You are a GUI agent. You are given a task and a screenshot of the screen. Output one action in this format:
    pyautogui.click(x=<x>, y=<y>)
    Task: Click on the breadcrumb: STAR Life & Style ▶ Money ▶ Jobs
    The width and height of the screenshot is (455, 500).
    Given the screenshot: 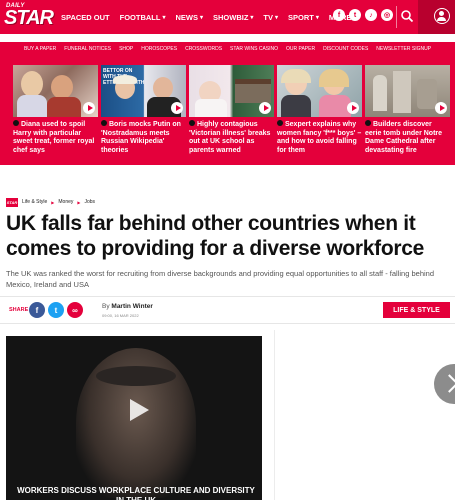 What is the action you would take?
    pyautogui.click(x=50, y=202)
    